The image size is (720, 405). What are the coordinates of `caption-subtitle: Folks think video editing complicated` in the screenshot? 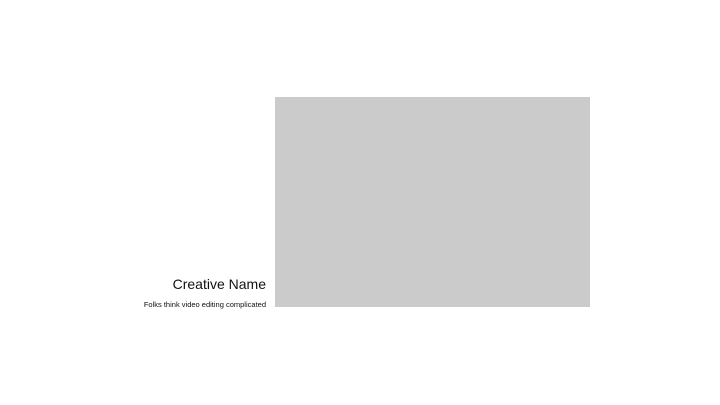 It's located at (204, 304).